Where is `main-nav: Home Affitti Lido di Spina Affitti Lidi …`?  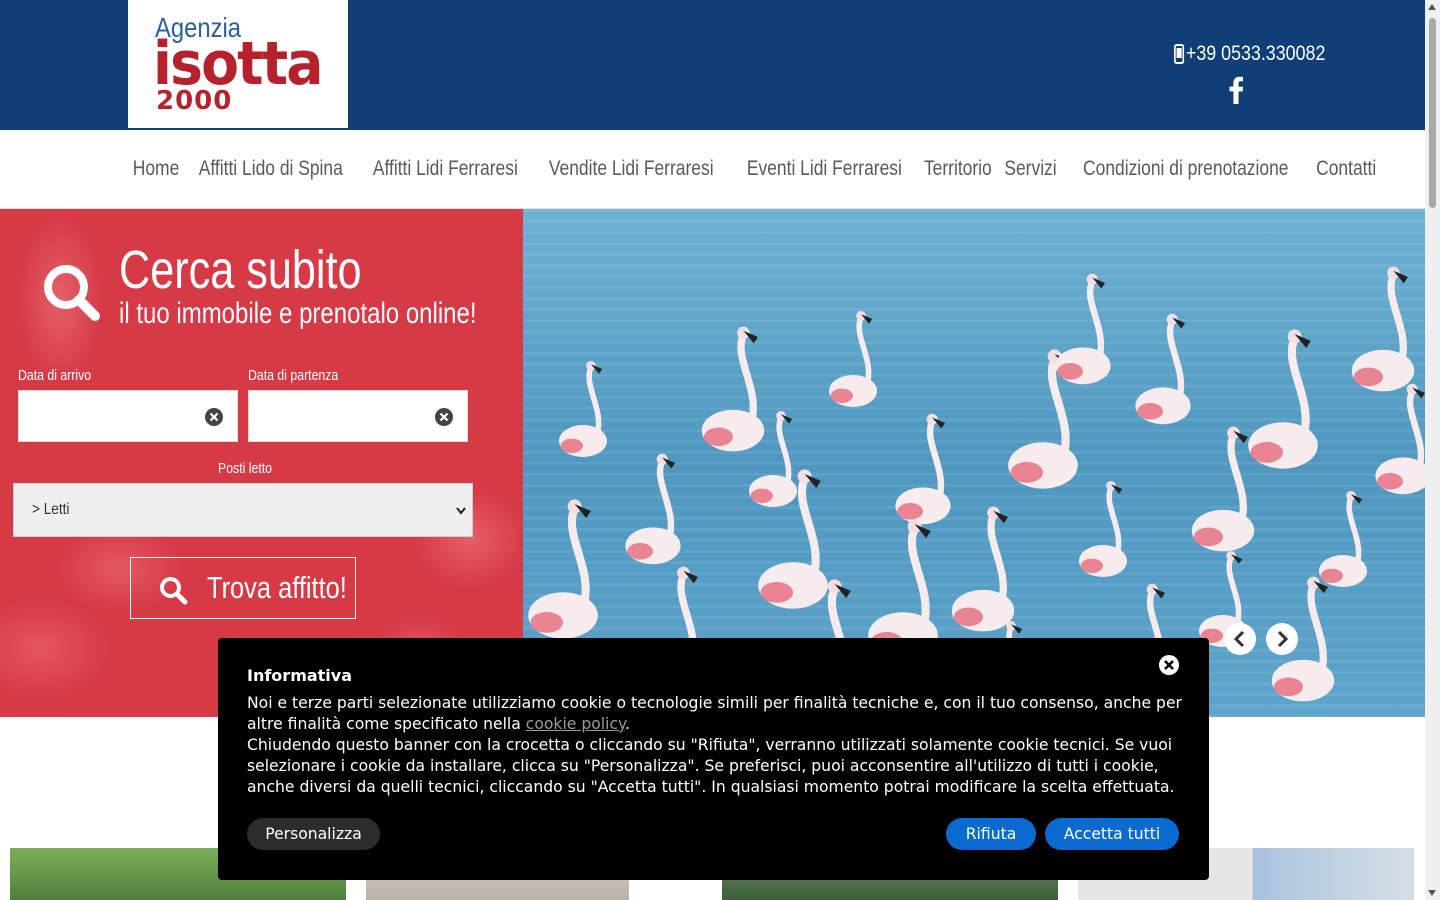
main-nav: Home Affitti Lido di Spina Affitti Lidi … is located at coordinates (712, 169).